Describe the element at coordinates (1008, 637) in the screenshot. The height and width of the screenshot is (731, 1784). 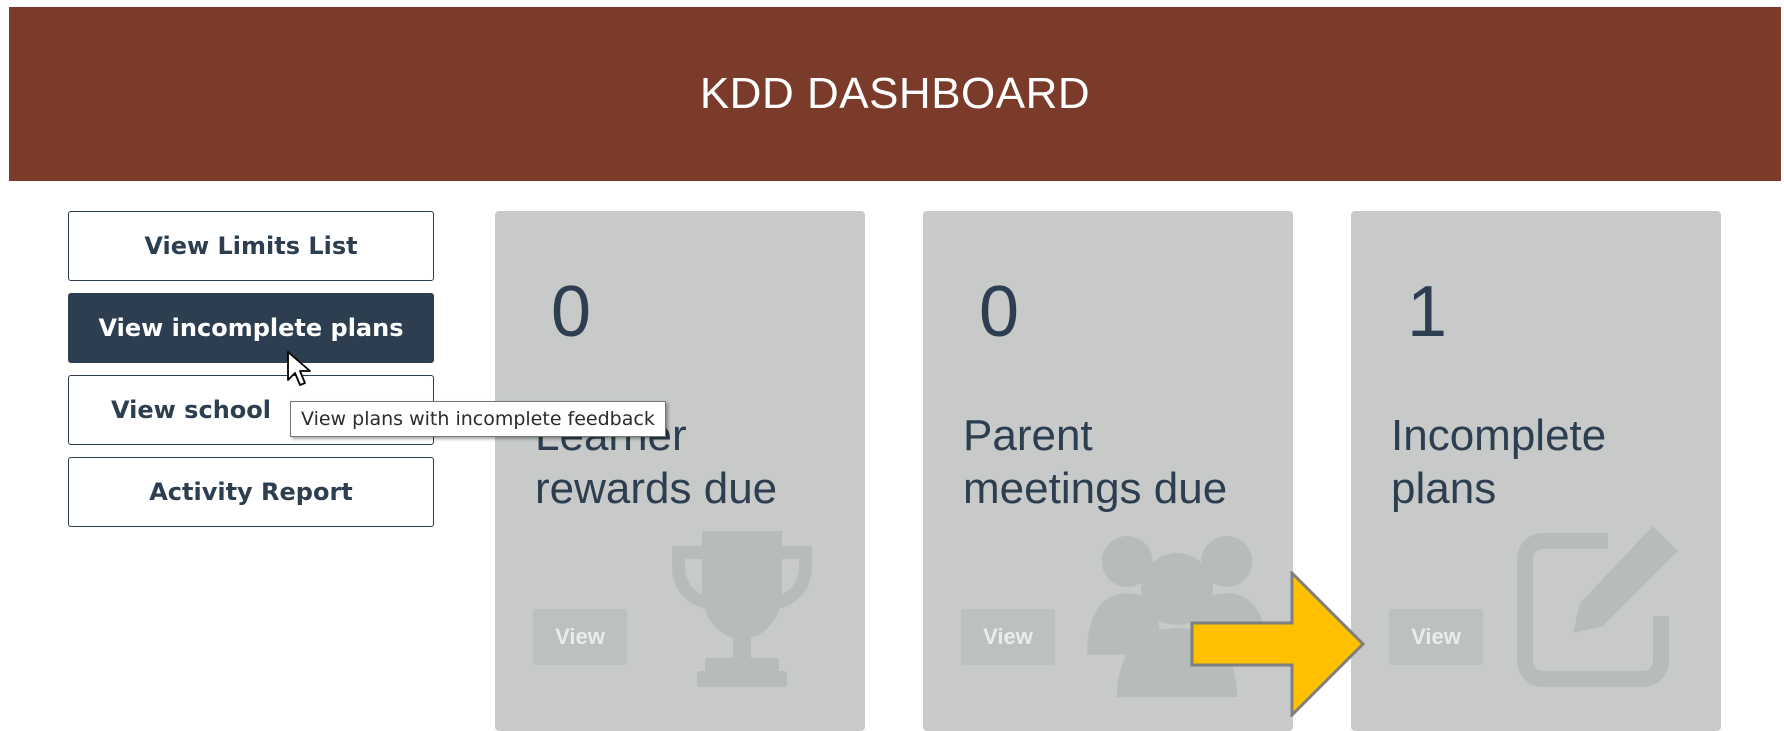
I see `parent-meetings-view-button: View` at that location.